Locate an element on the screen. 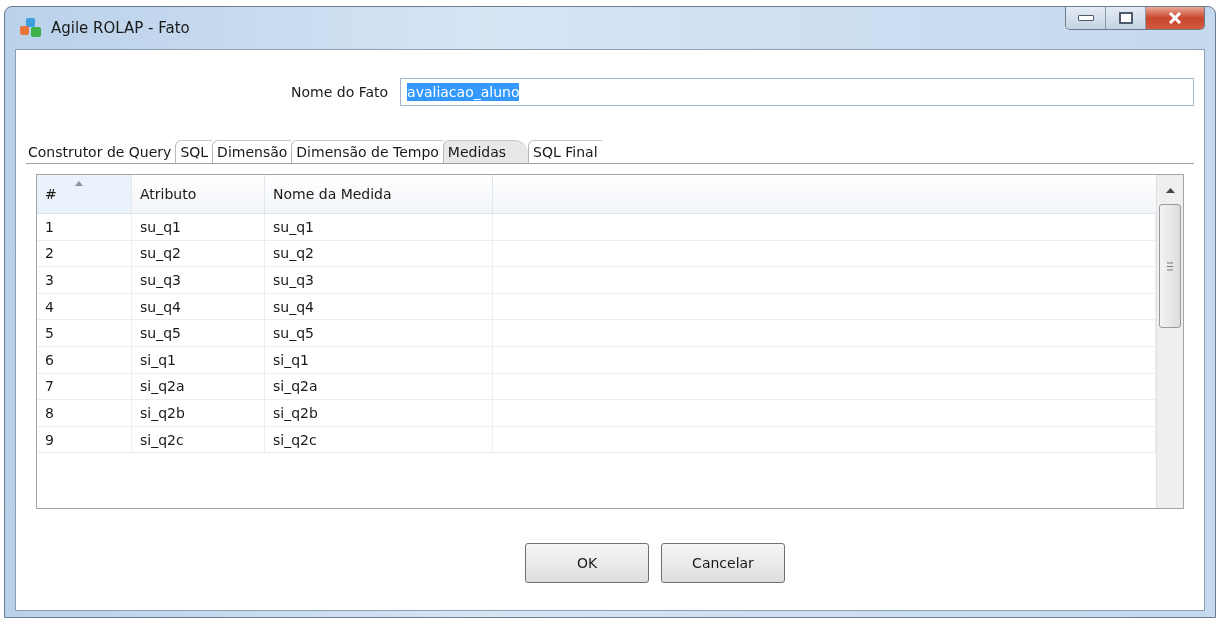 This screenshot has height=623, width=1218. maximize-icon is located at coordinates (1125, 18).